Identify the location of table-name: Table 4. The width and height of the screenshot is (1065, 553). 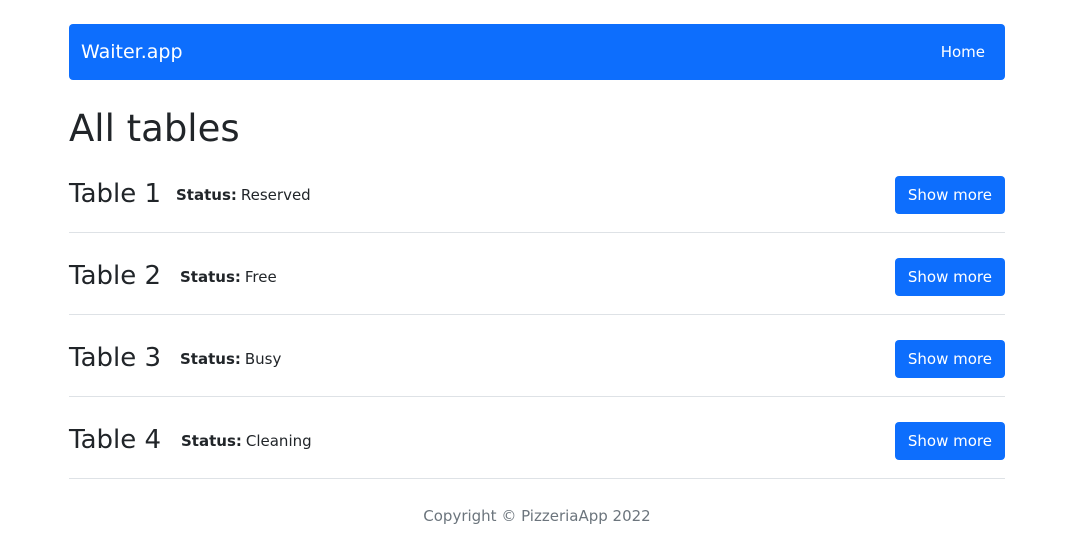
(115, 440).